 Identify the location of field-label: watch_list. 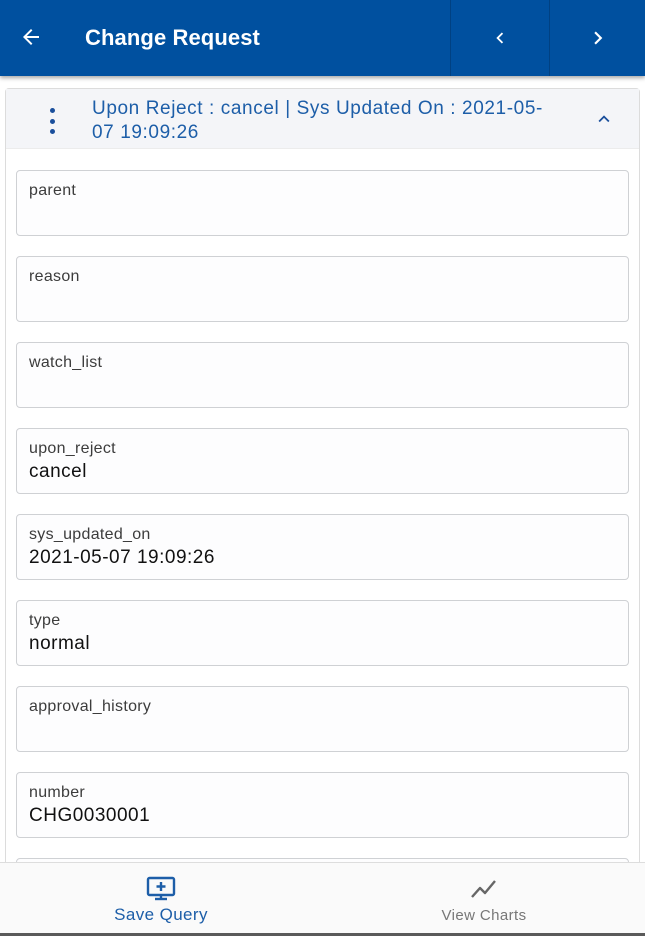
(66, 362).